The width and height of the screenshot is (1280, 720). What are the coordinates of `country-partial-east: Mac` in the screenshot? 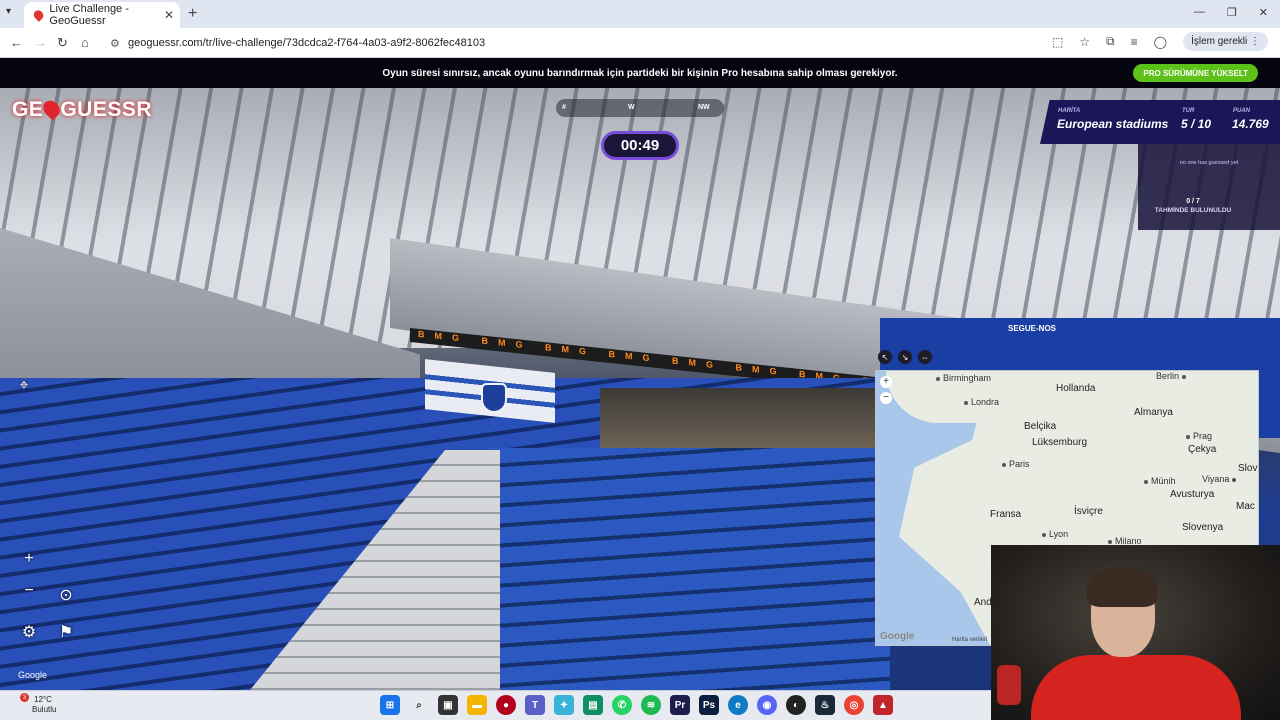 It's located at (1245, 506).